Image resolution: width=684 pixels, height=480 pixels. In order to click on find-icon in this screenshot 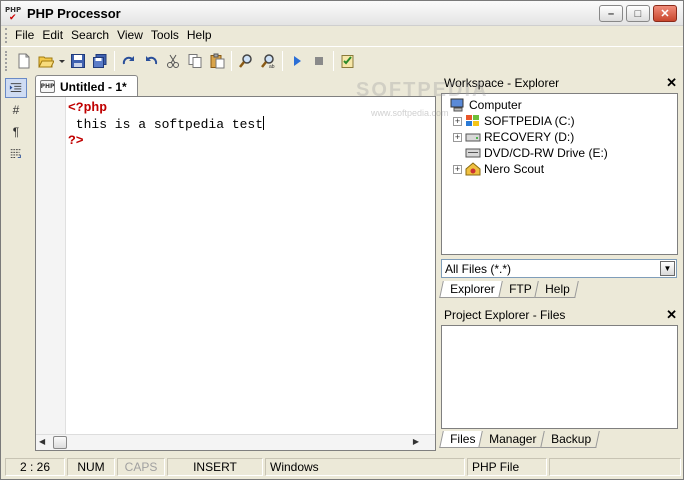, I will do `click(246, 61)`.